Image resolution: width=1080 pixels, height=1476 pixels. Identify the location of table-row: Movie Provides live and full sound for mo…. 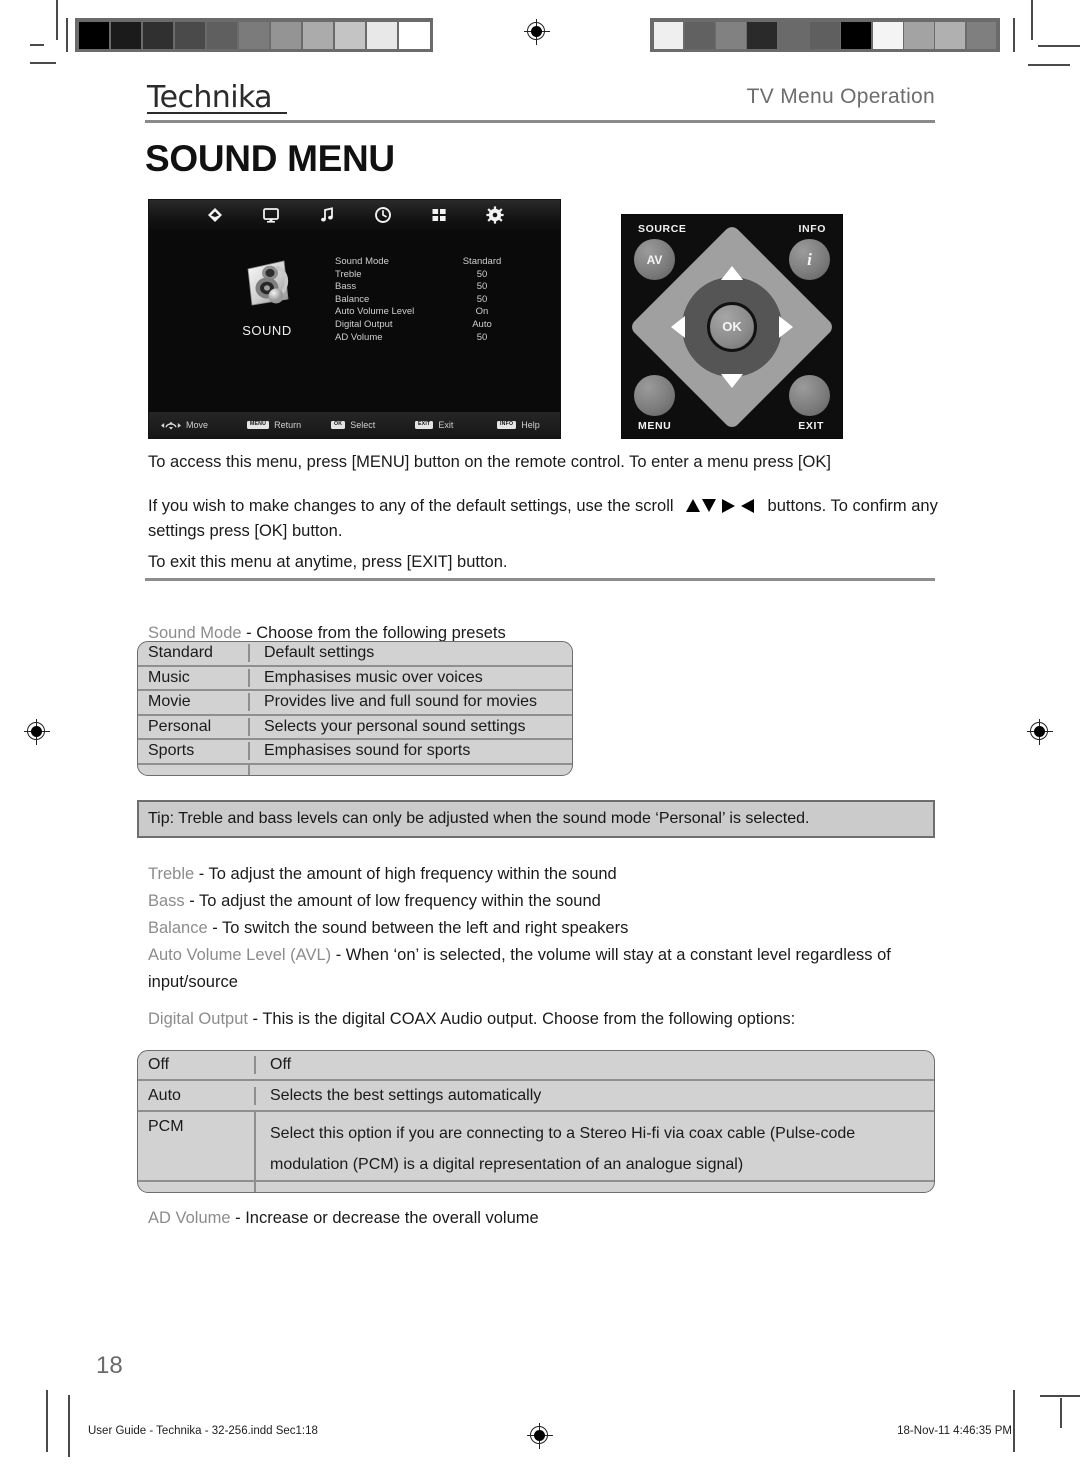
(355, 703).